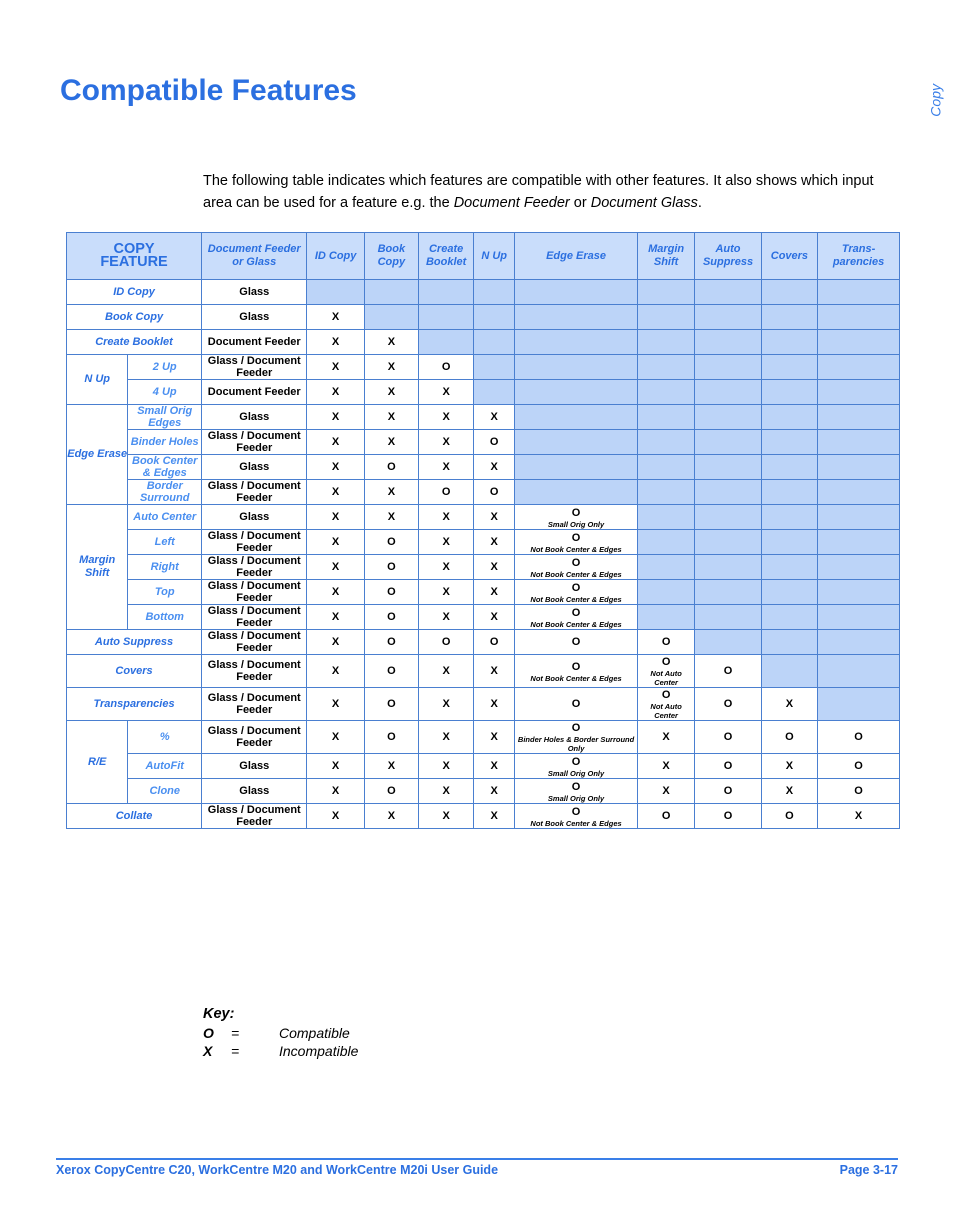  I want to click on compat-note: Not Auto Center, so click(666, 711).